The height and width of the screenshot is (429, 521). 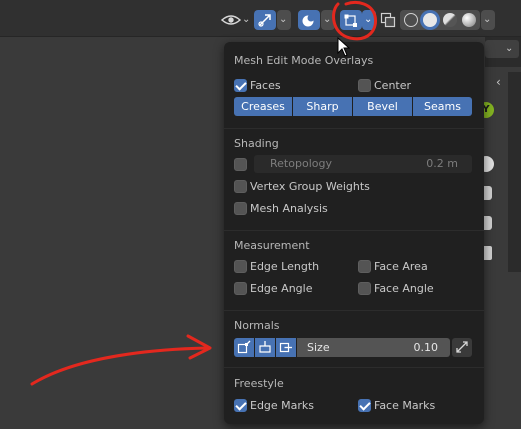 I want to click on gizmo-dropdown: ⌄, so click(x=284, y=20).